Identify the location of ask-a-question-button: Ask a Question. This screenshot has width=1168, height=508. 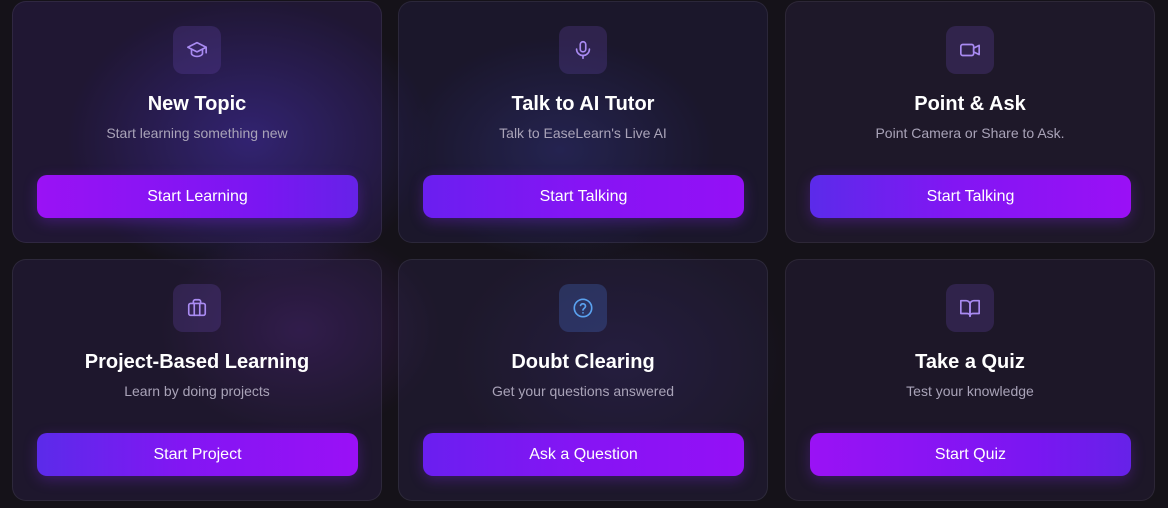
(583, 454).